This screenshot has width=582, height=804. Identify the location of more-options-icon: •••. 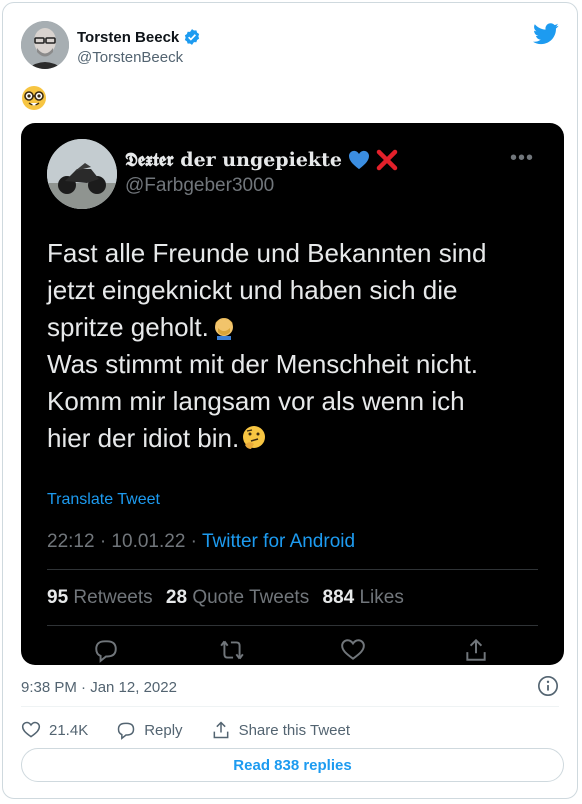
(521, 158).